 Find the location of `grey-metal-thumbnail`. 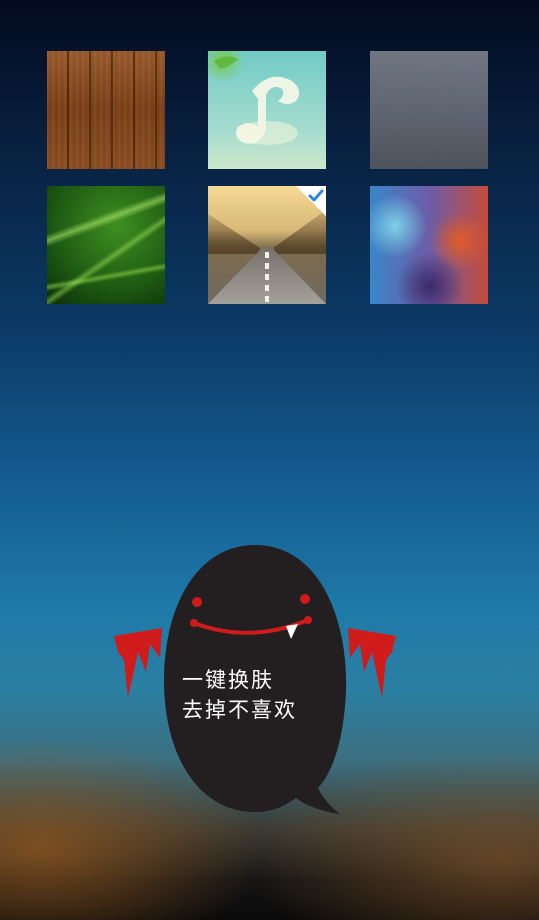

grey-metal-thumbnail is located at coordinates (429, 110).